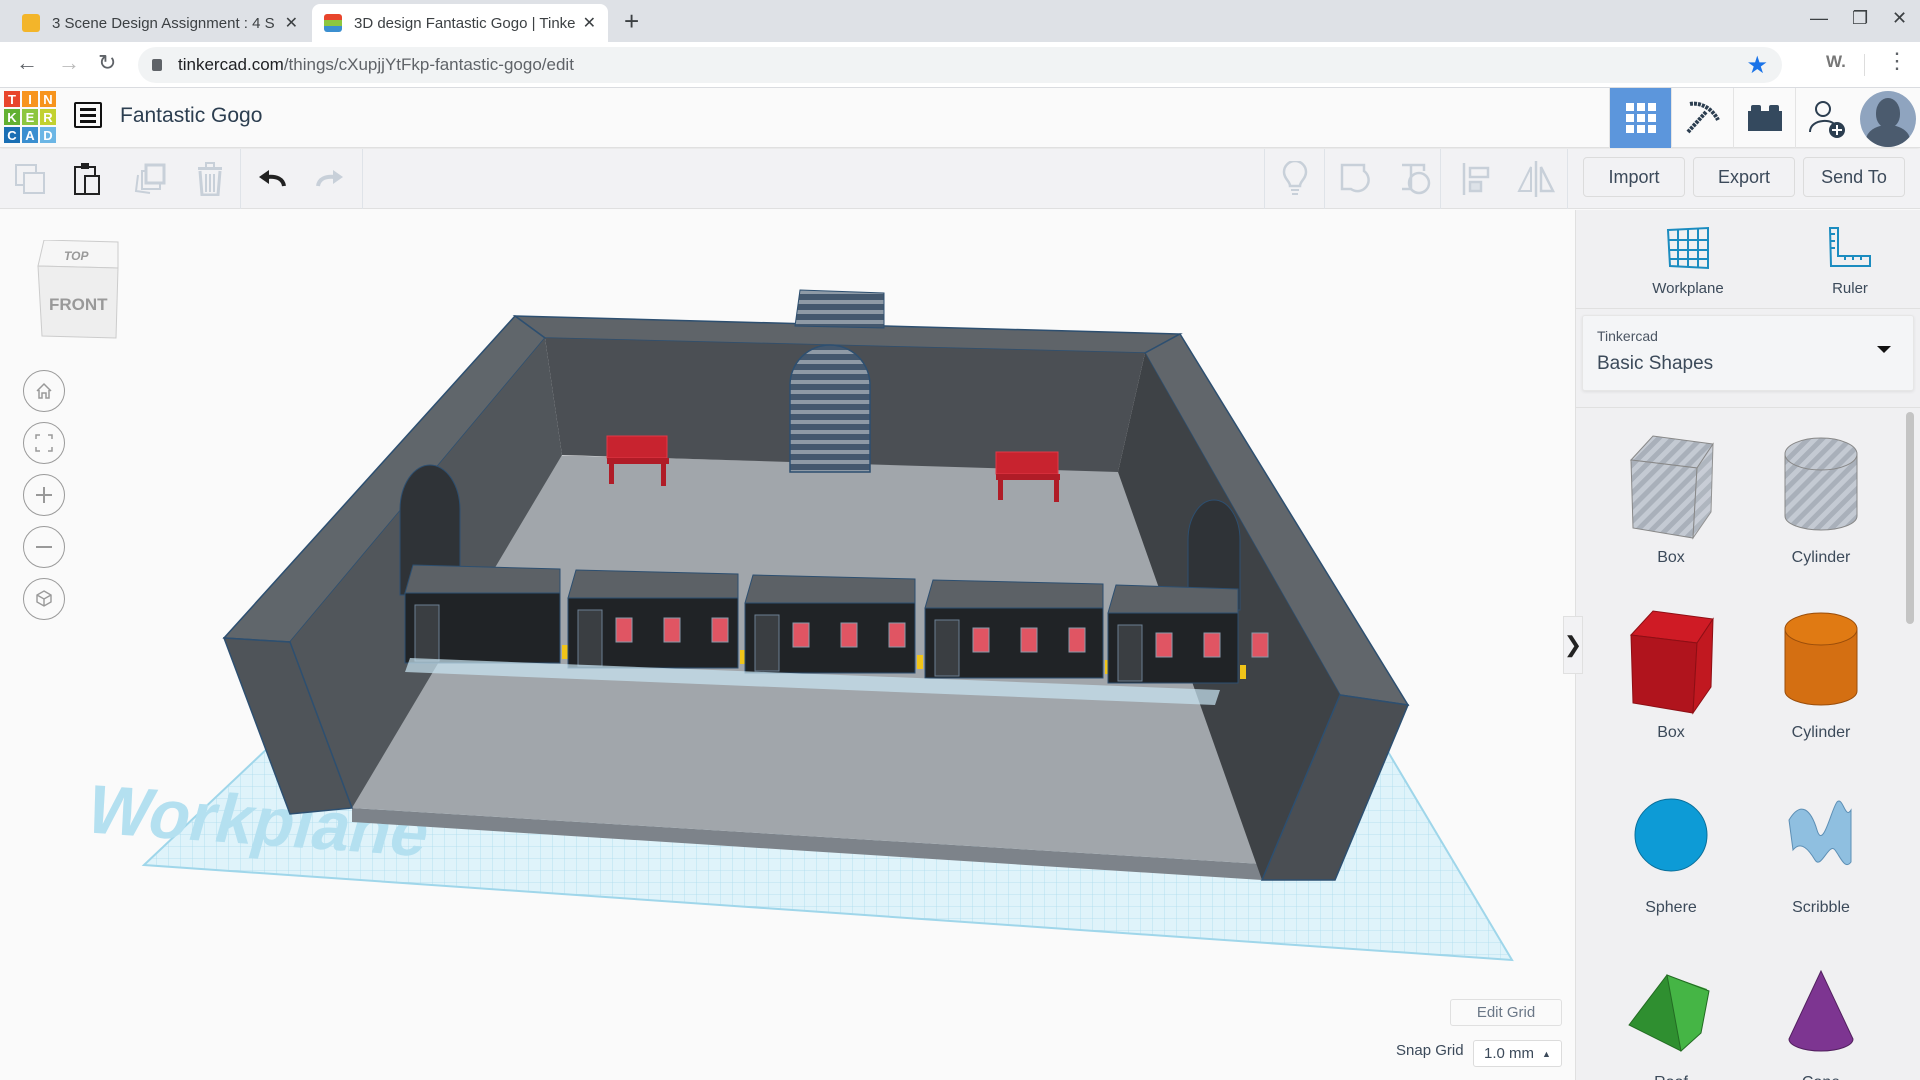 The image size is (1920, 1080). I want to click on chevron-right-icon: ❯, so click(1573, 644).